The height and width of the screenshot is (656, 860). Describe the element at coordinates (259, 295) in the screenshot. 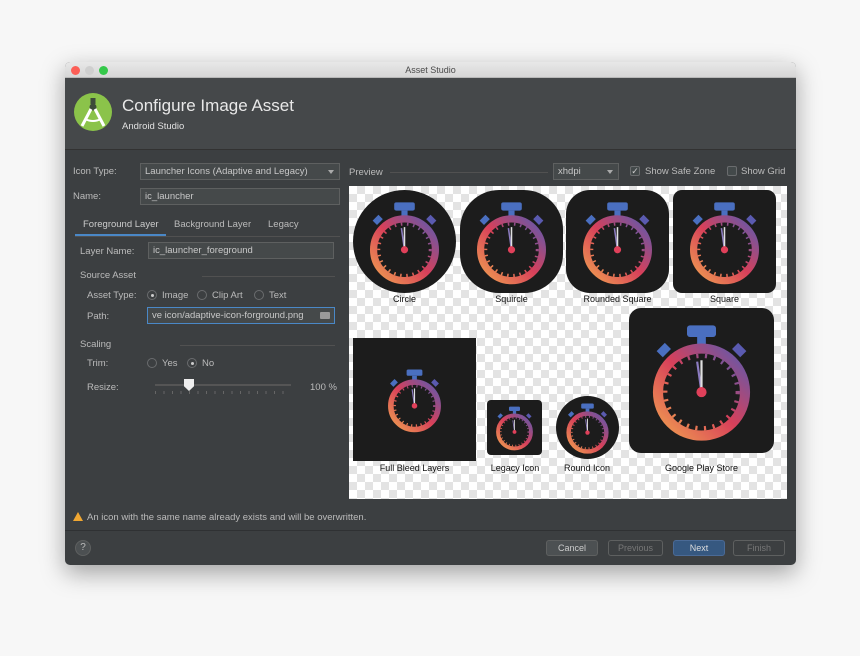

I see `asset-type-text-radio` at that location.